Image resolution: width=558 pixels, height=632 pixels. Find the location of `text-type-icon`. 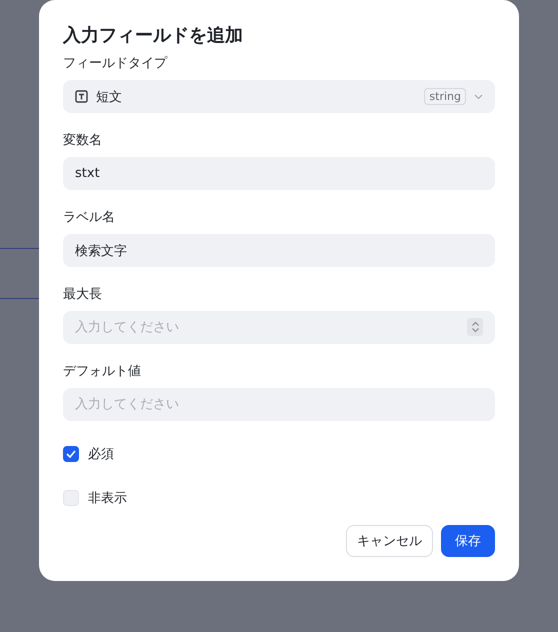

text-type-icon is located at coordinates (81, 96).